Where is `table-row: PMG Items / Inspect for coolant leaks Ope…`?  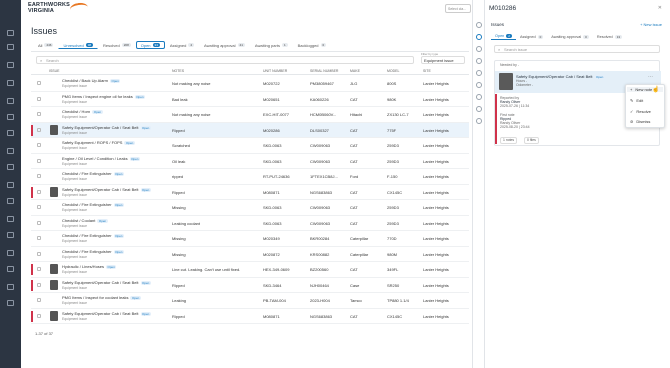
table-row: PMG Items / Inspect for coolant leaks Ope… is located at coordinates (250, 301).